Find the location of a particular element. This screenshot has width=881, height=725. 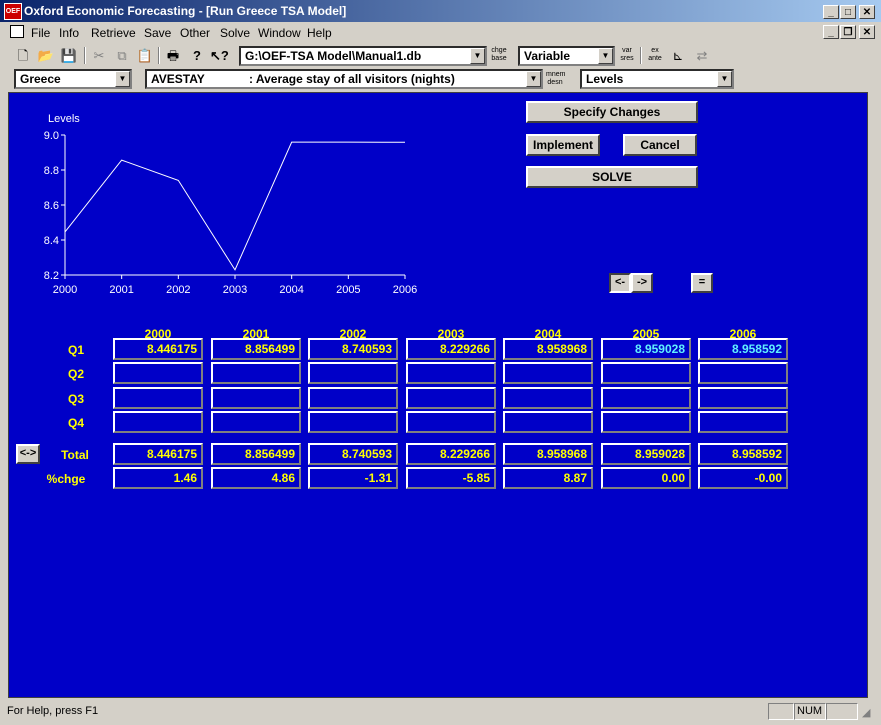

menu-info: Info is located at coordinates (69, 33).